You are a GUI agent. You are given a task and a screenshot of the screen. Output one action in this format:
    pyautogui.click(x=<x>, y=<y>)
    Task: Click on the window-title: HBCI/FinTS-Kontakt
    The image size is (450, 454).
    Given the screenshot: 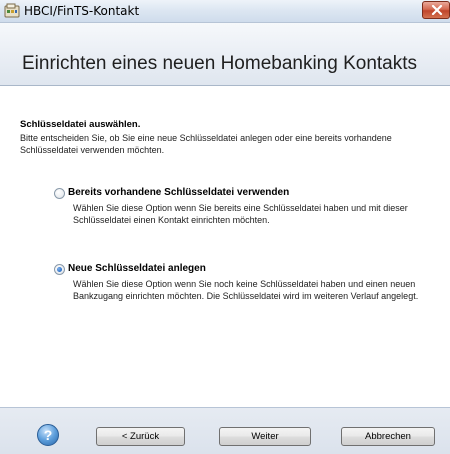 What is the action you would take?
    pyautogui.click(x=82, y=11)
    